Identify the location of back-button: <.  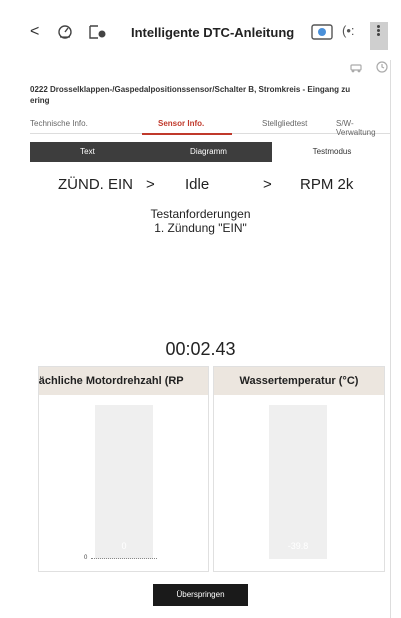
(34, 32).